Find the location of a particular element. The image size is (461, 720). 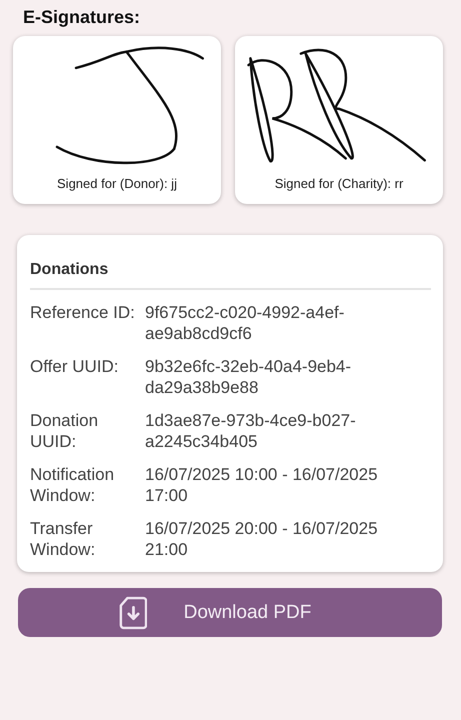

download-pdf-button: Download PDF is located at coordinates (230, 612).